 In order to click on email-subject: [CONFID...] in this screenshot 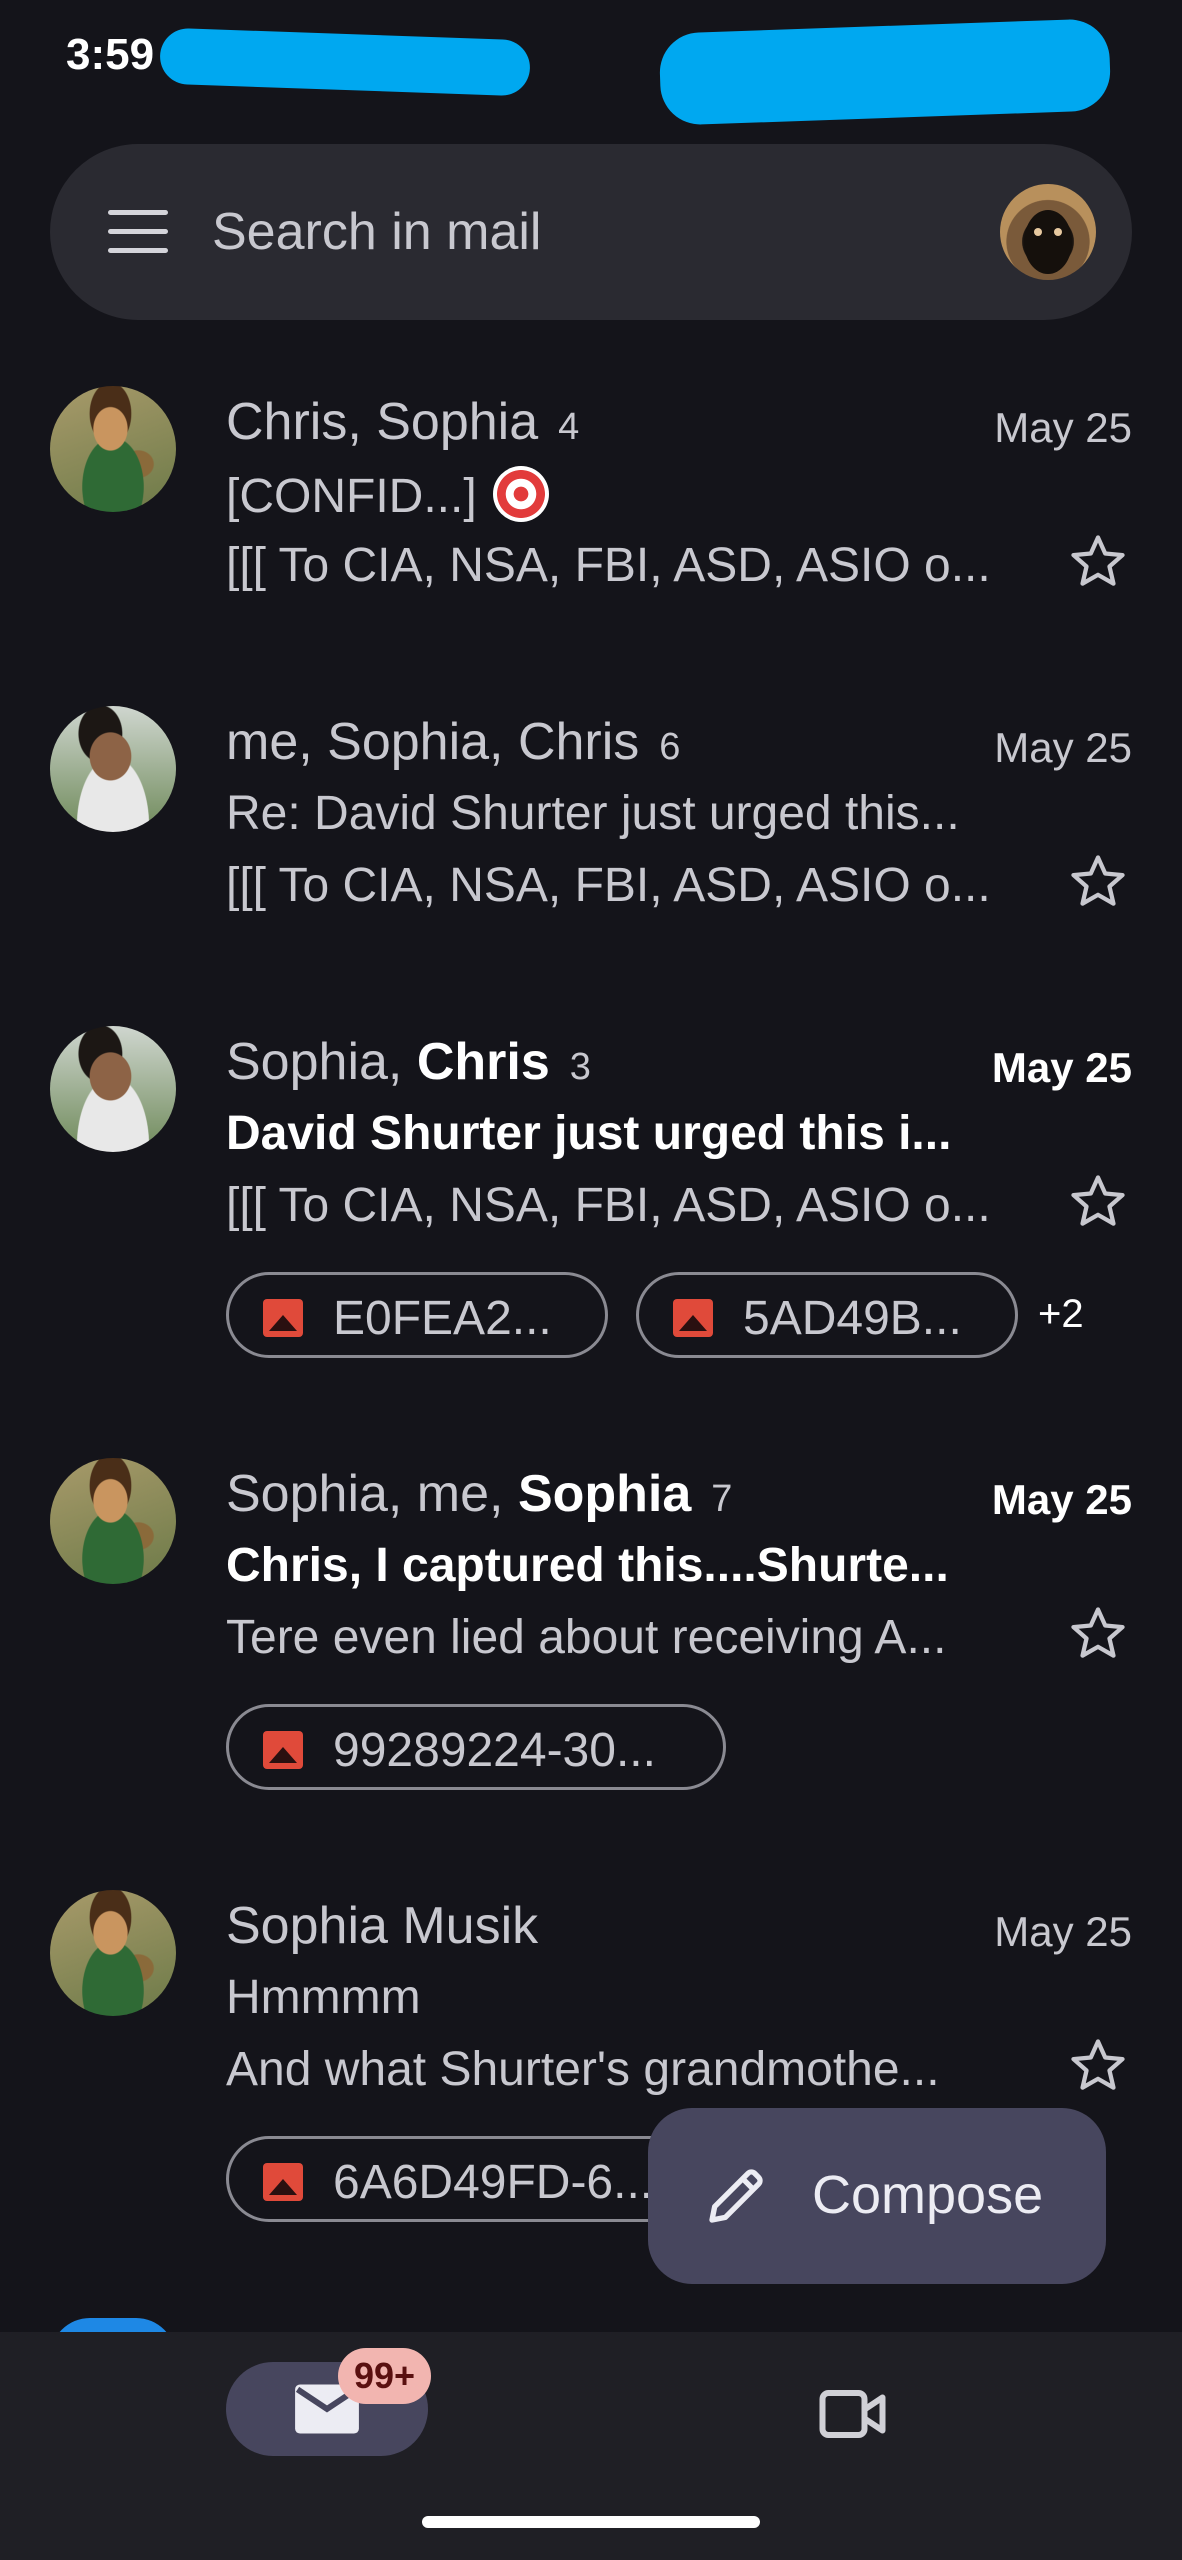, I will do `click(631, 495)`.